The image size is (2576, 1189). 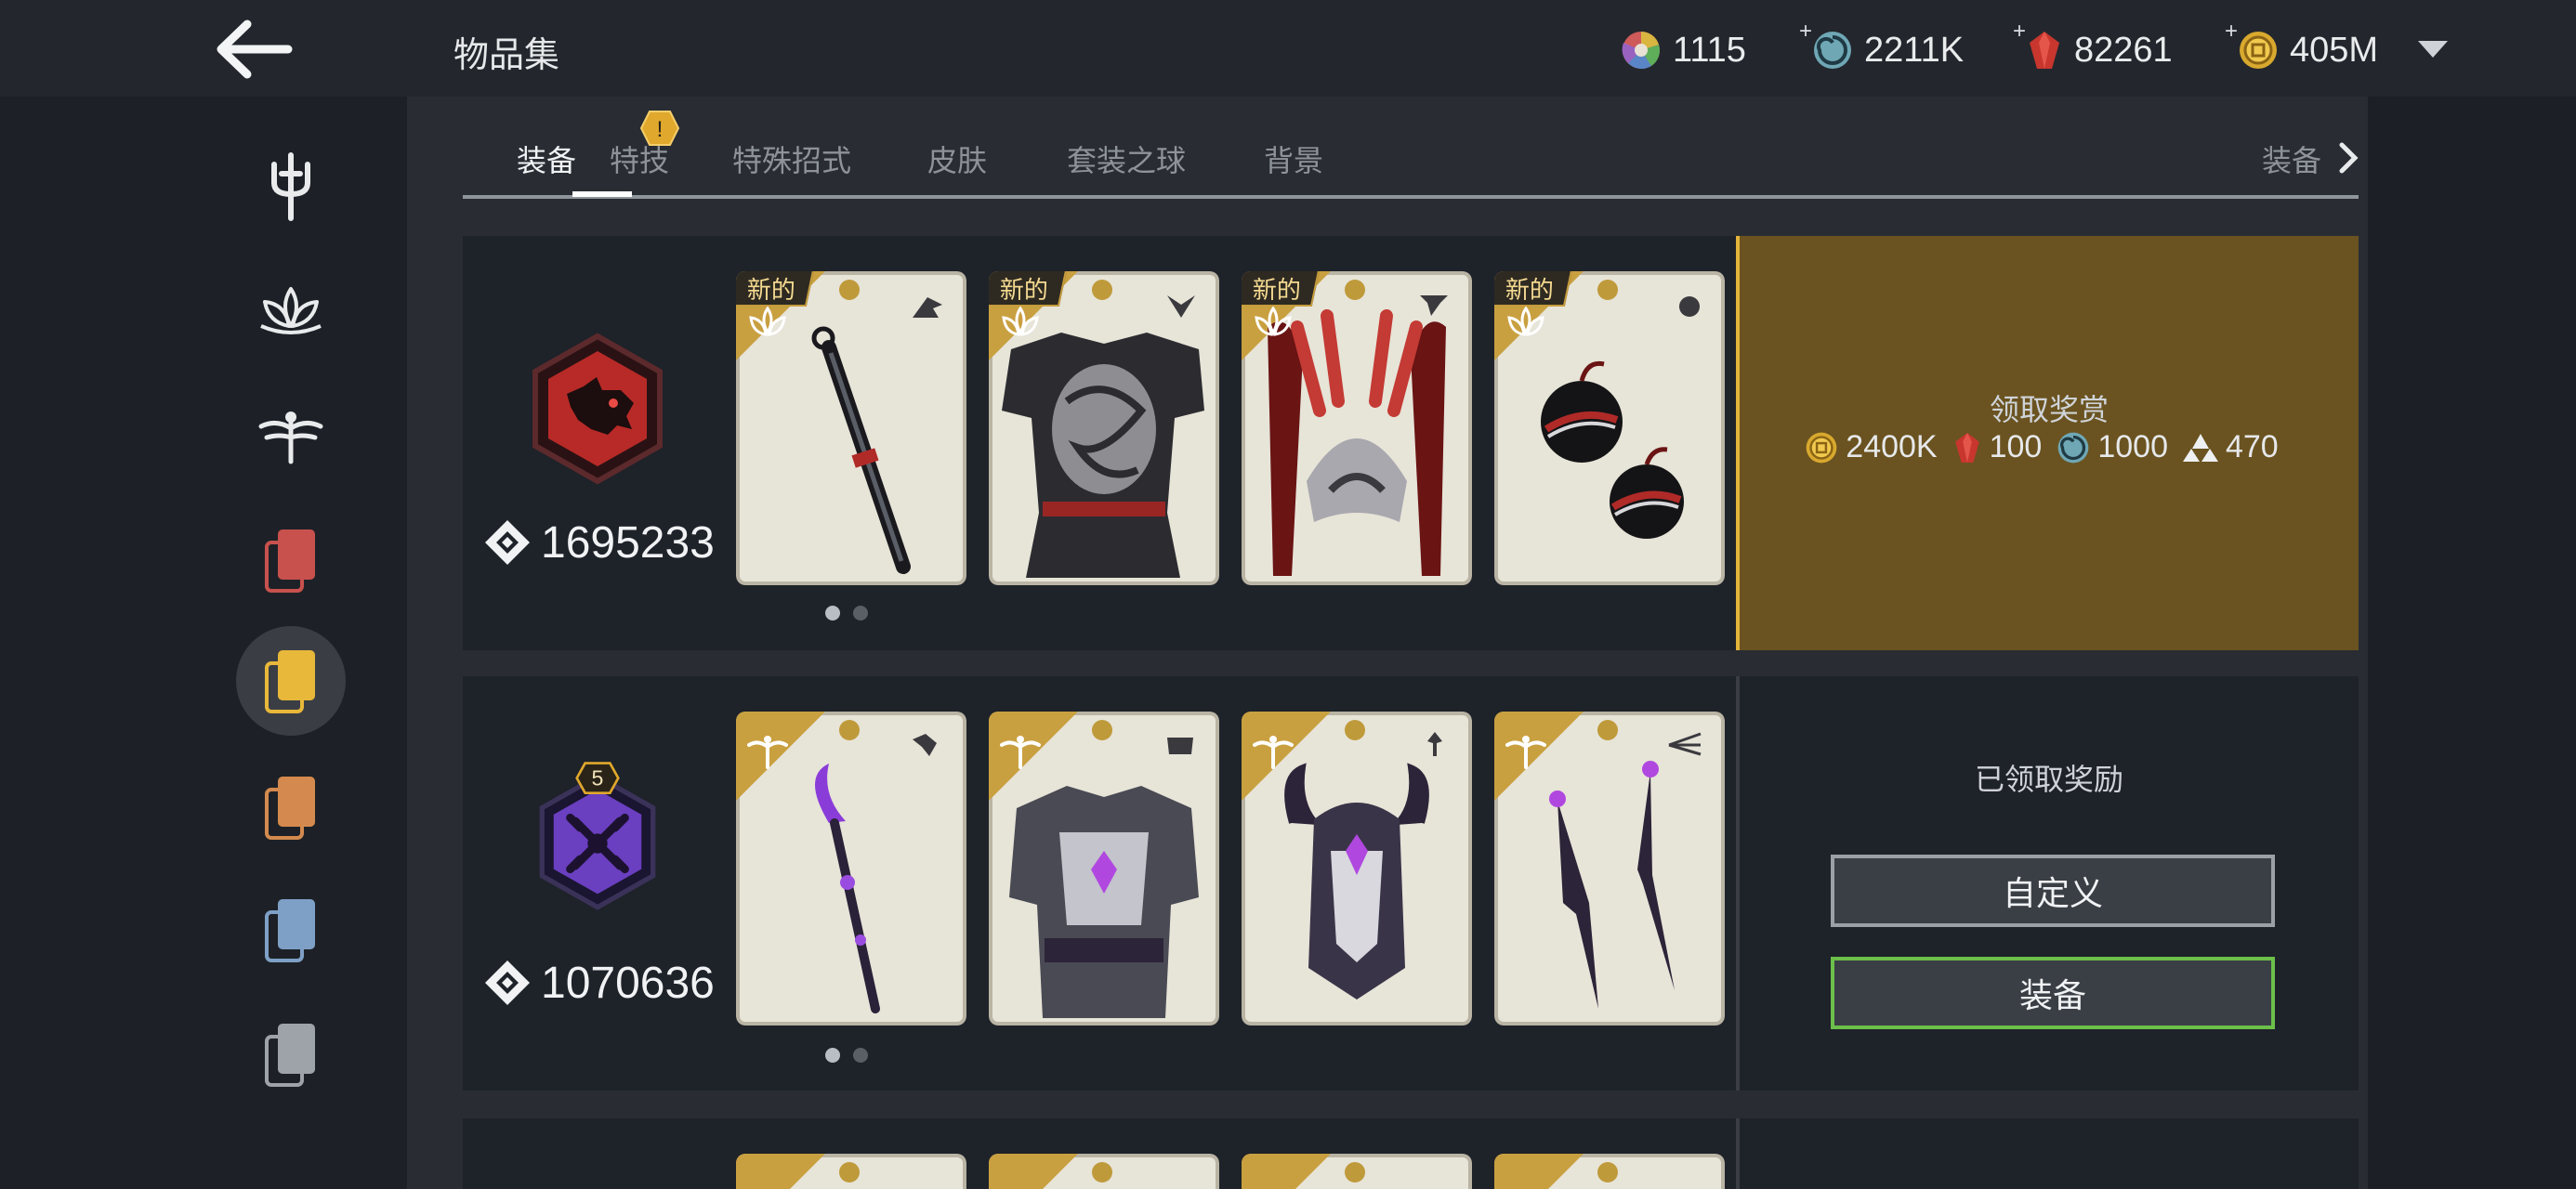 I want to click on orange-cards-icon, so click(x=290, y=808).